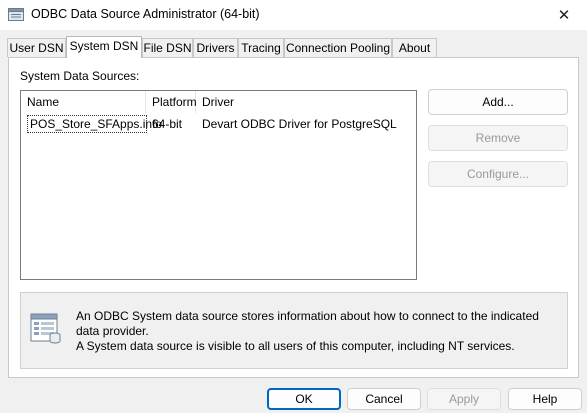 This screenshot has height=413, width=587. Describe the element at coordinates (215, 47) in the screenshot. I see `tab-drivers: Drivers` at that location.